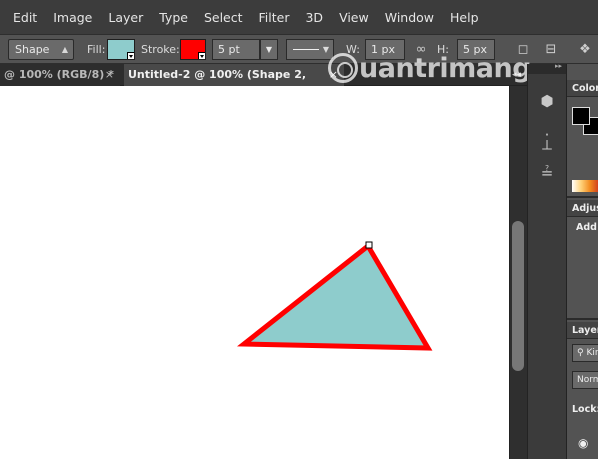 This screenshot has height=459, width=598. Describe the element at coordinates (547, 173) in the screenshot. I see `brush-presets-icon: ≟` at that location.